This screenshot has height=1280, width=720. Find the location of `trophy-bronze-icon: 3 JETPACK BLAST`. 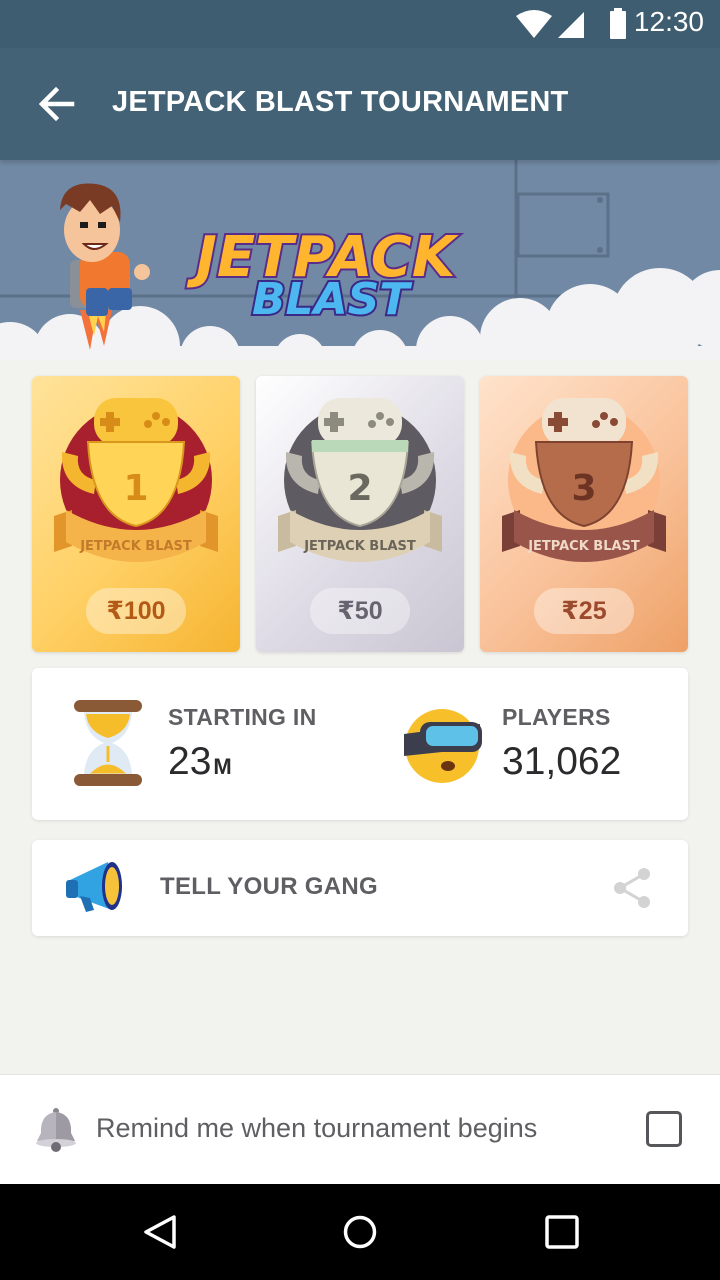

trophy-bronze-icon: 3 JETPACK BLAST is located at coordinates (584, 480).